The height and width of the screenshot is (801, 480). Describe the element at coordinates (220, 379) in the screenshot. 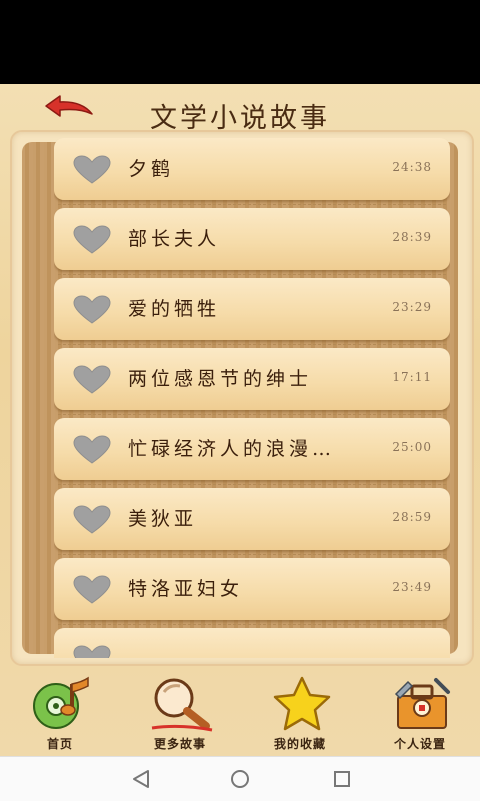

I see `story-title: 两位感恩节的绅士` at that location.